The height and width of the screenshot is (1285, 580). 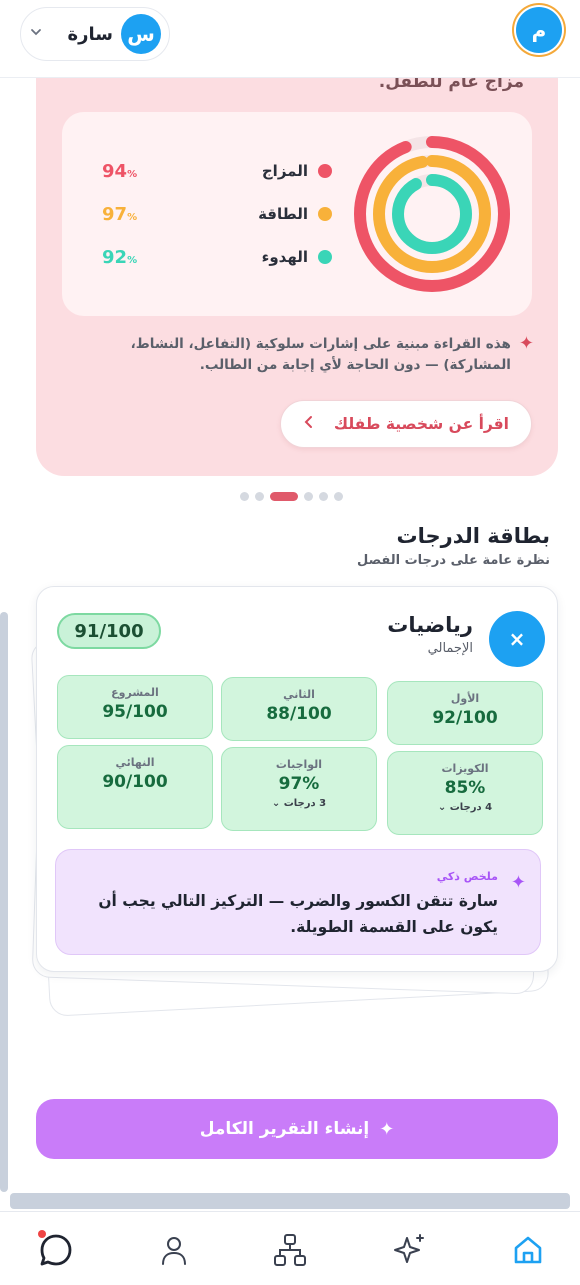 I want to click on tile-value: 95/100, so click(x=135, y=712).